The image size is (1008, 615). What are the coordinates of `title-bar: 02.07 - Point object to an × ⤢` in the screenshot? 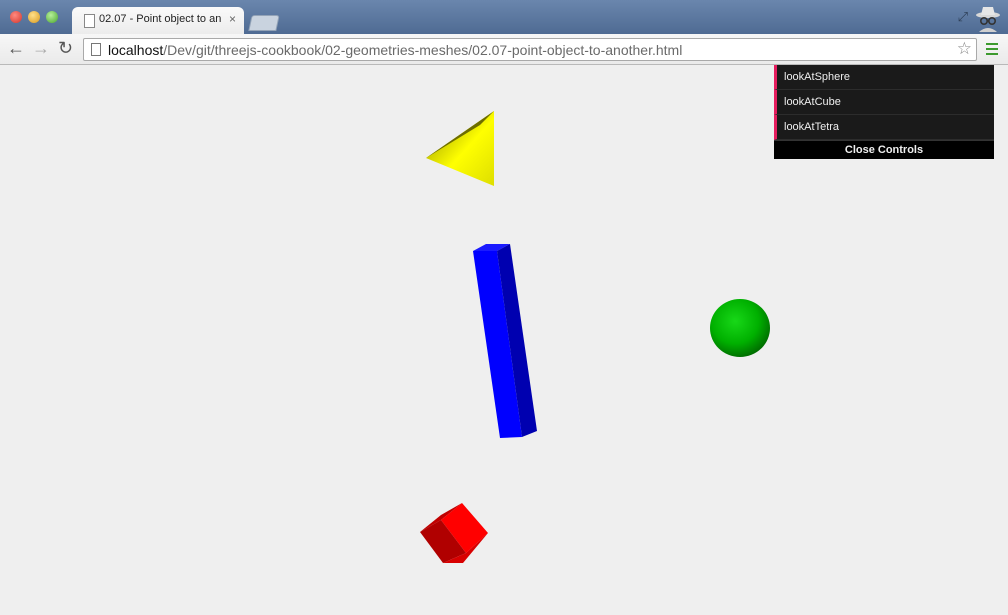 It's located at (504, 17).